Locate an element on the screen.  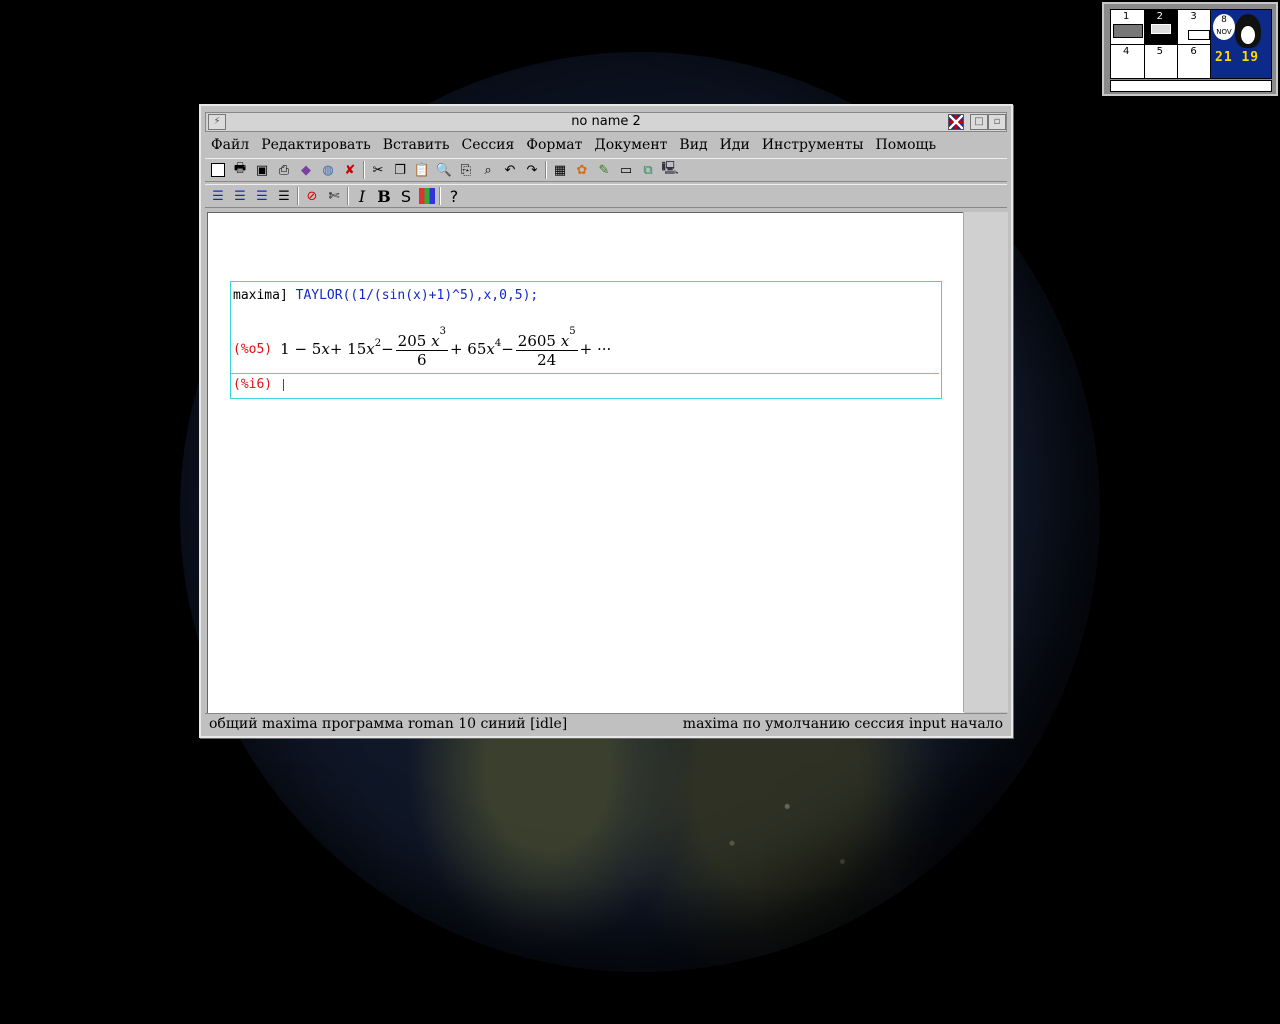
color-icon is located at coordinates (427, 196).